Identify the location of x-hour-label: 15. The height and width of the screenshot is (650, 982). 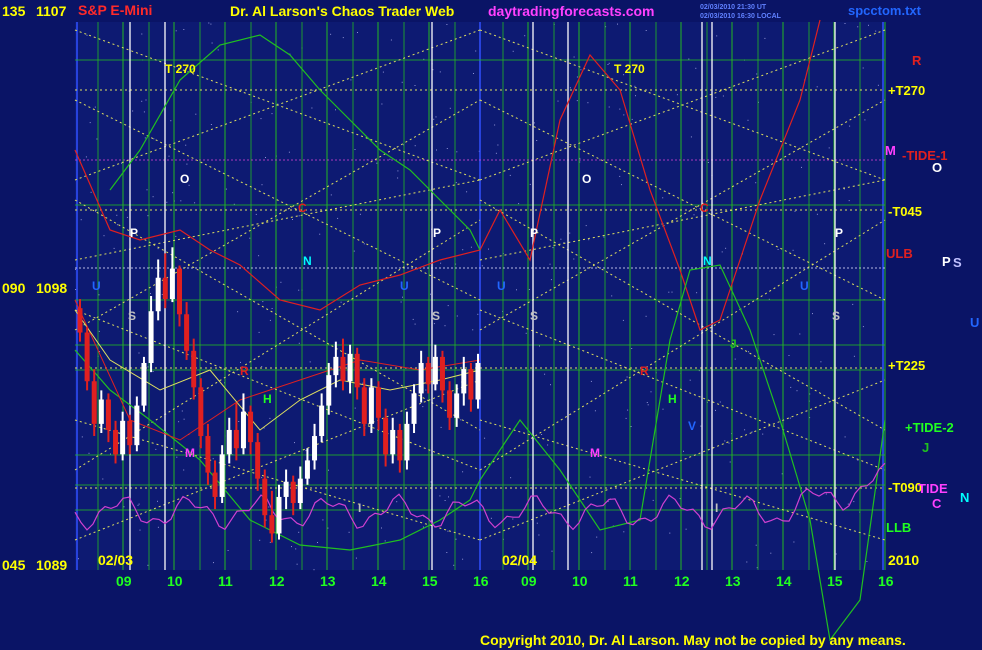
(835, 581).